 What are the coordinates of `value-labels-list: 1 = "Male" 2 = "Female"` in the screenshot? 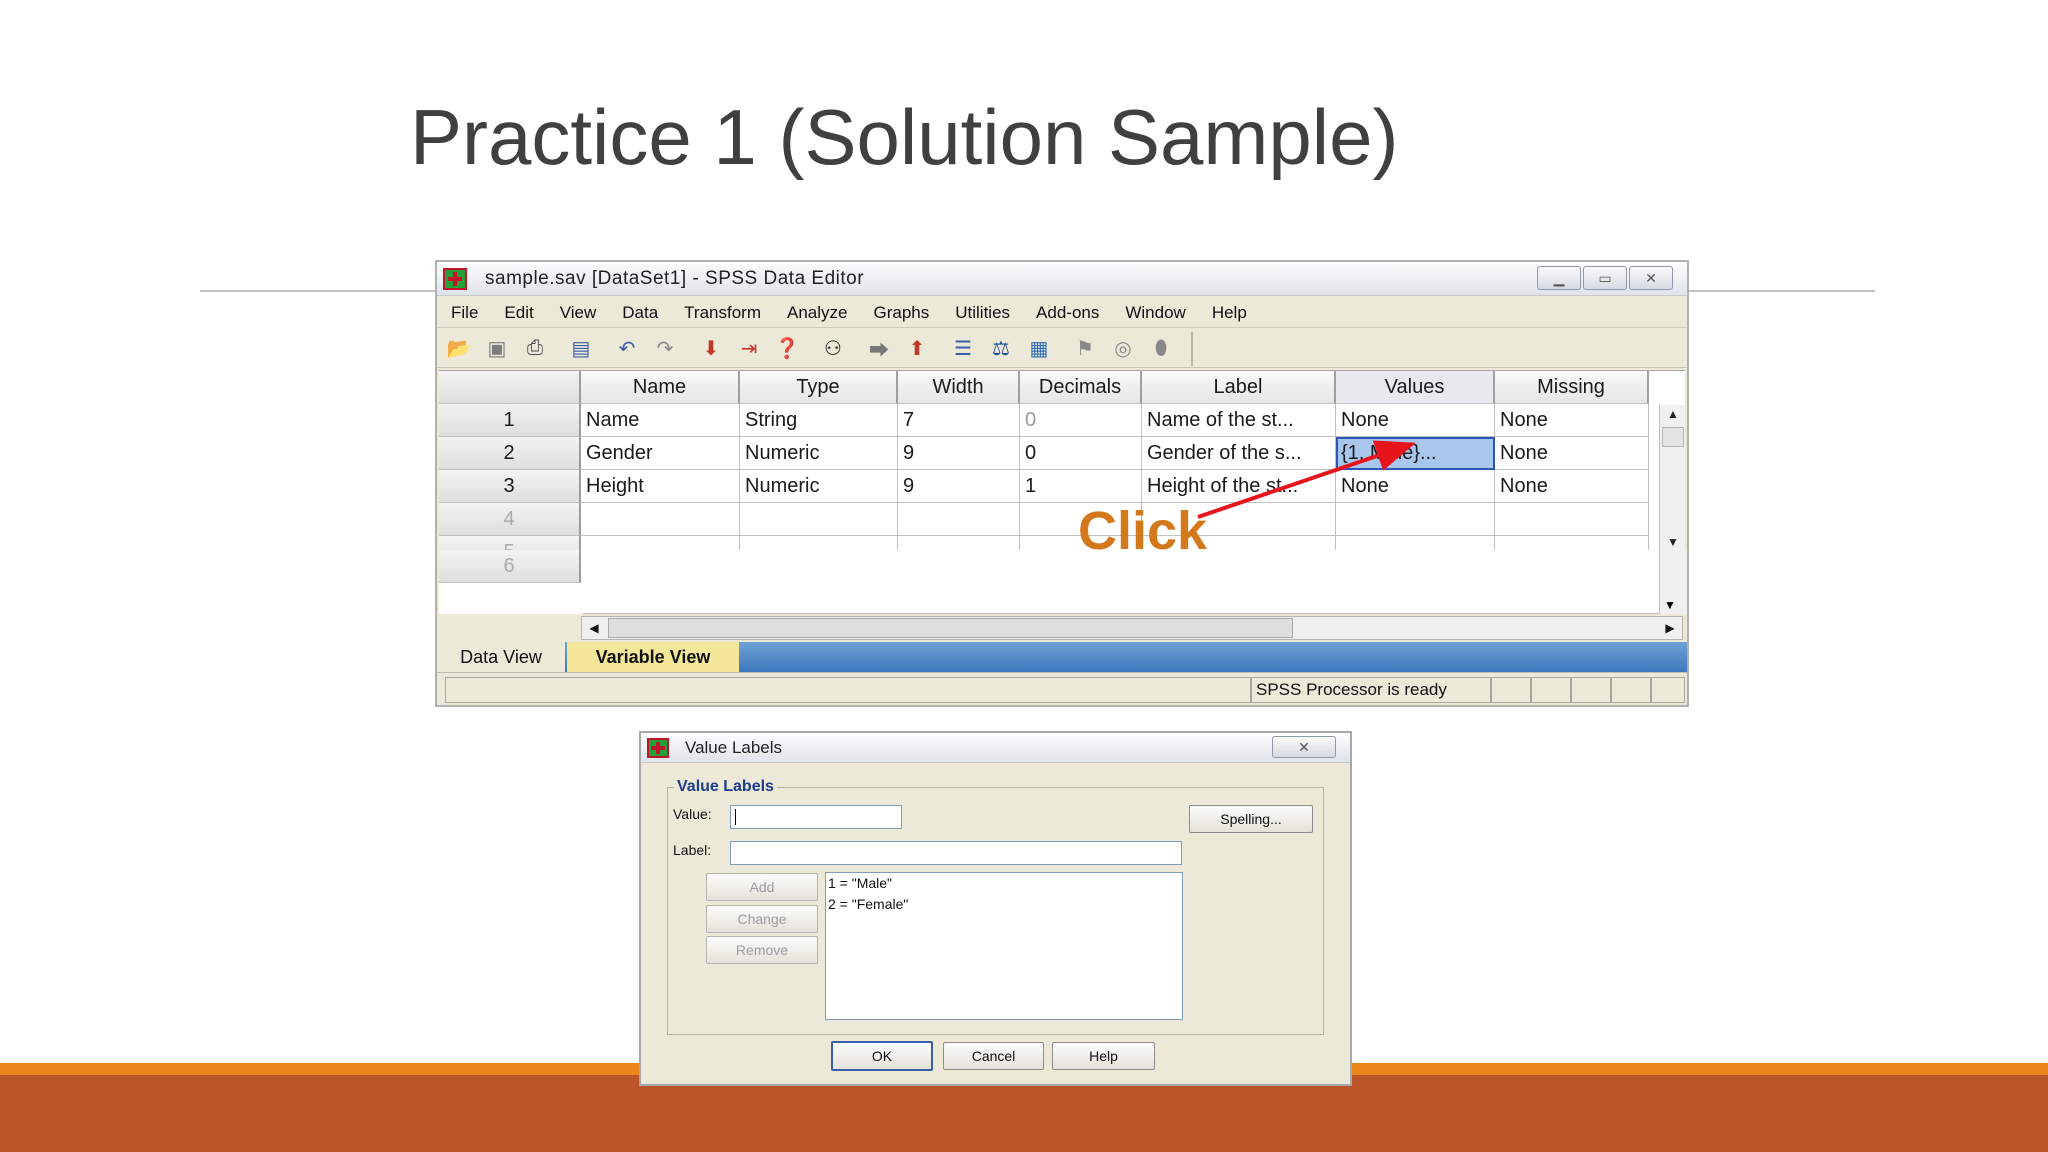 It's located at (1004, 946).